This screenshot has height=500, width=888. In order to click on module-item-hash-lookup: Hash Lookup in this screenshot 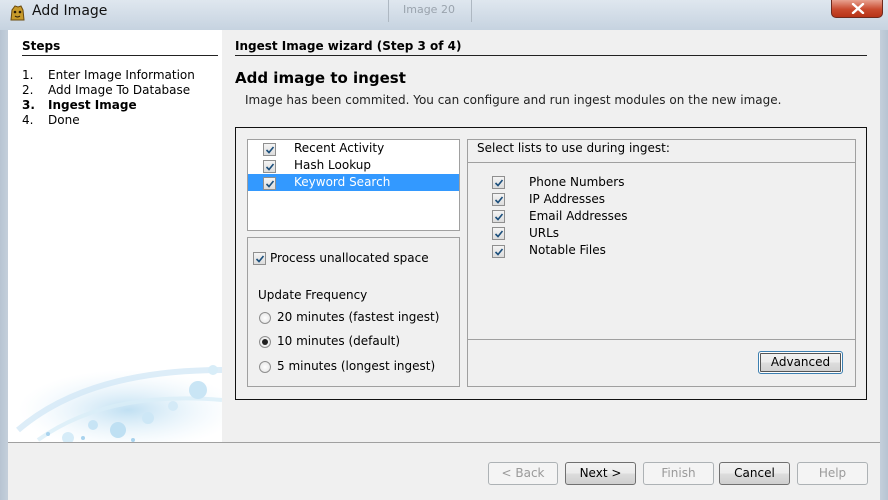, I will do `click(353, 165)`.